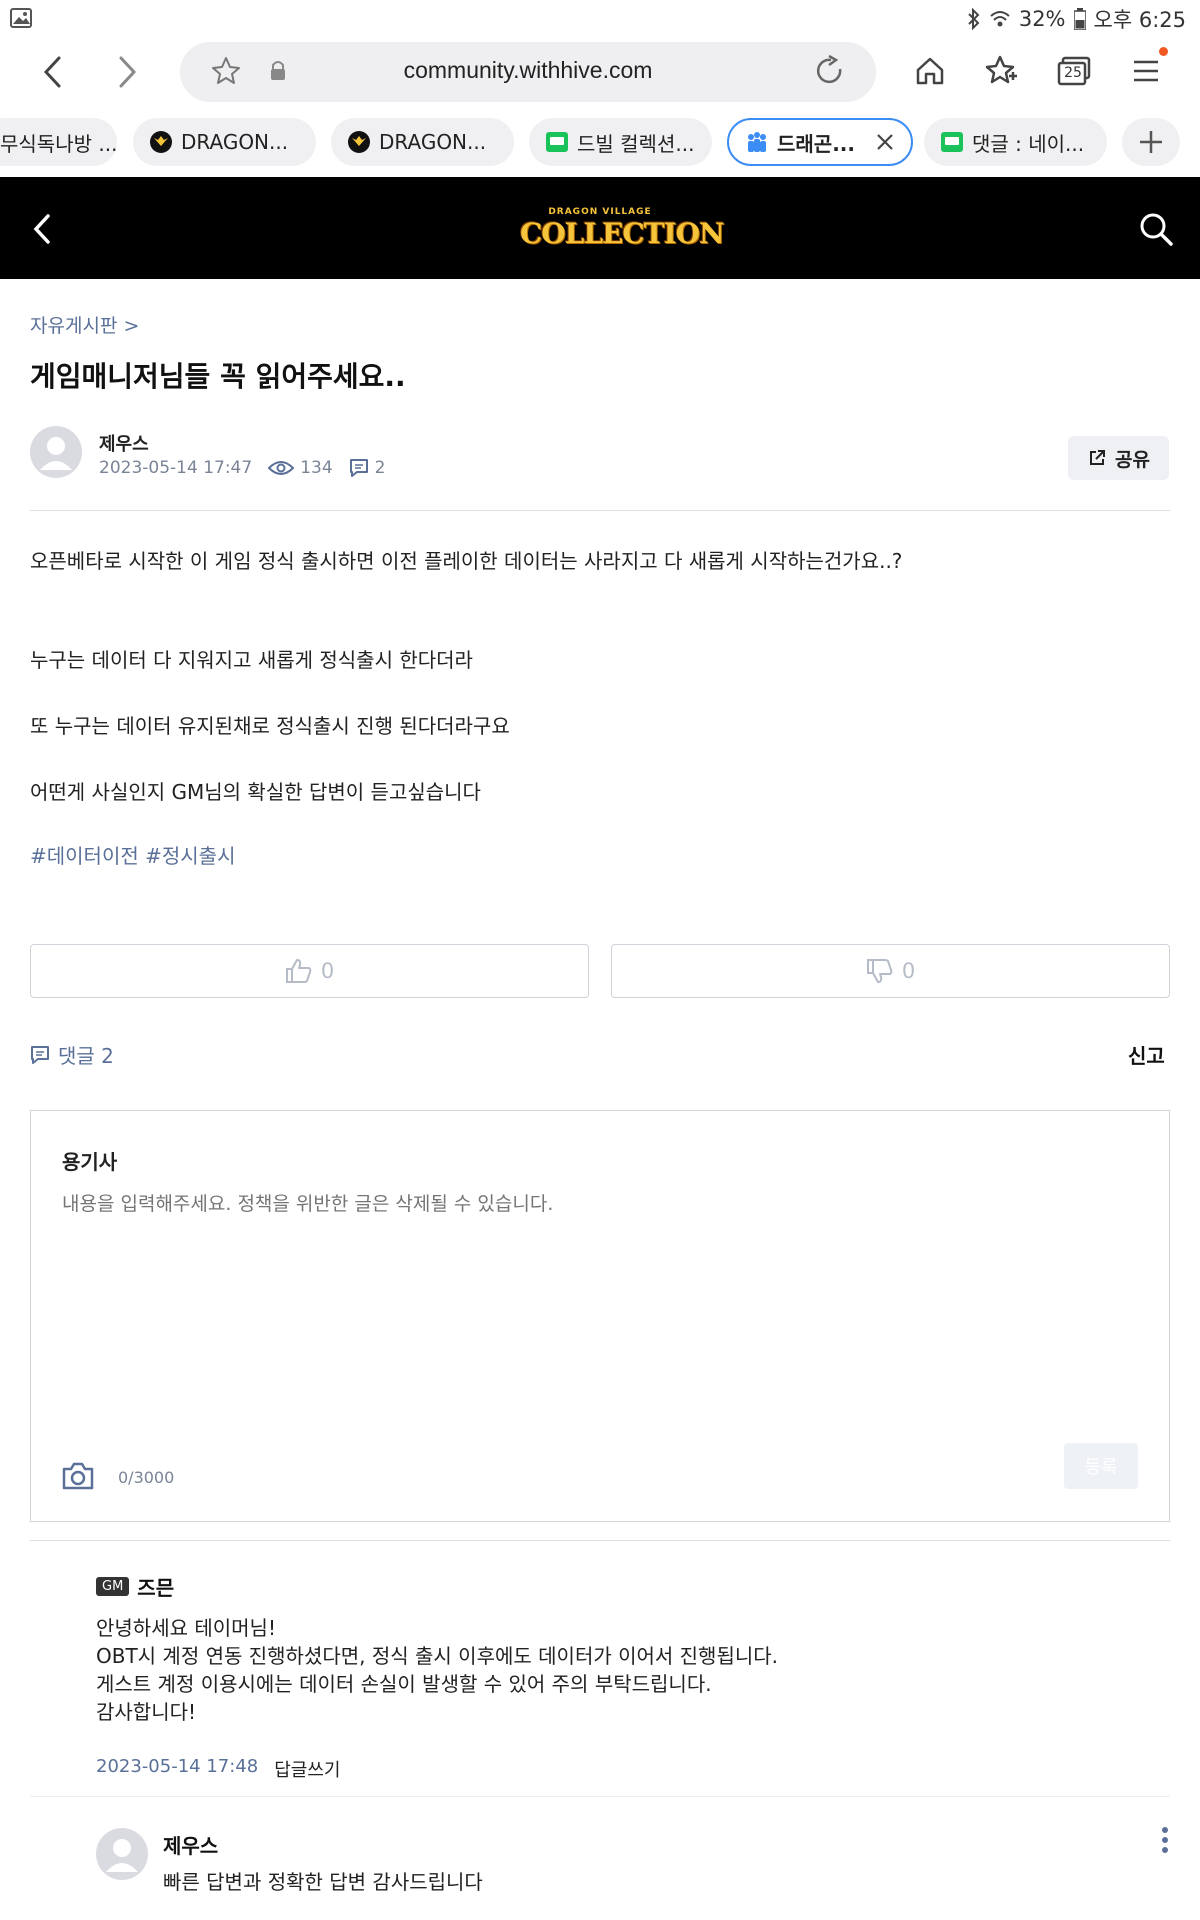  I want to click on search-icon, so click(1156, 229).